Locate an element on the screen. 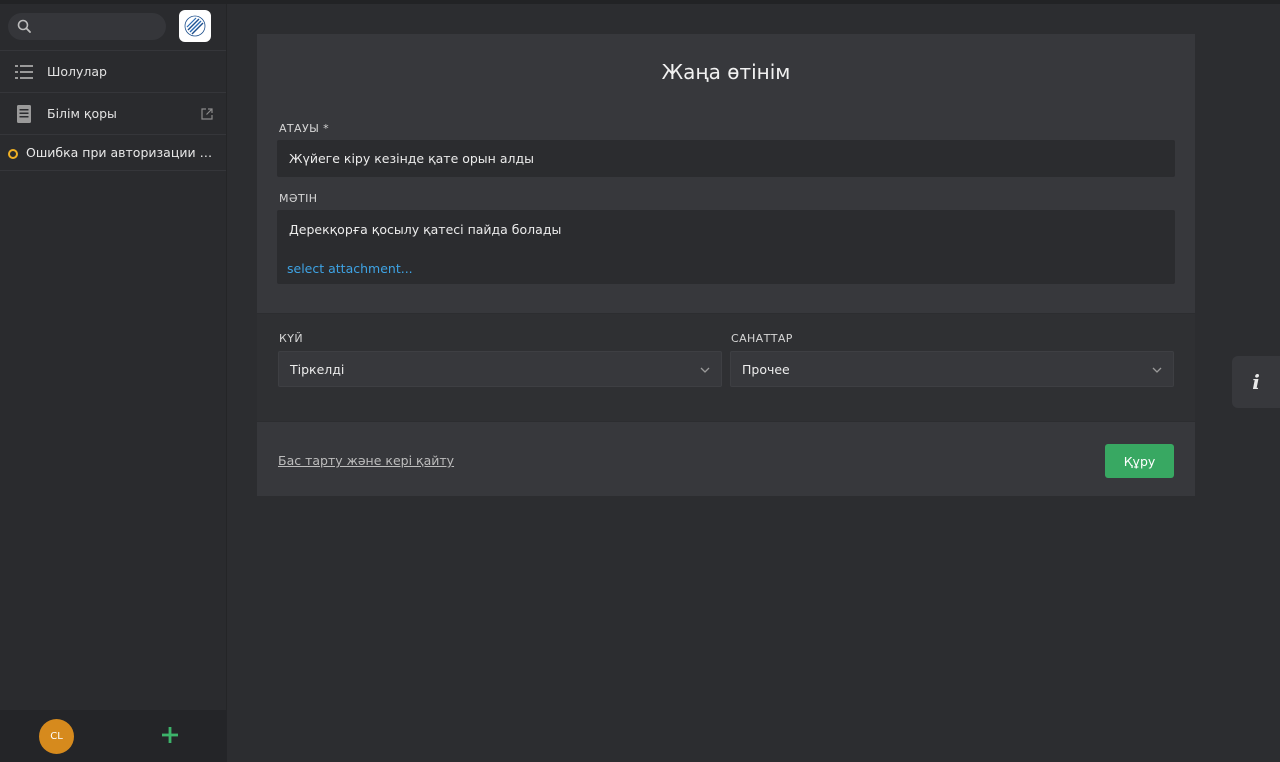 The image size is (1280, 762). category-field-label: САНАТТАР is located at coordinates (762, 338).